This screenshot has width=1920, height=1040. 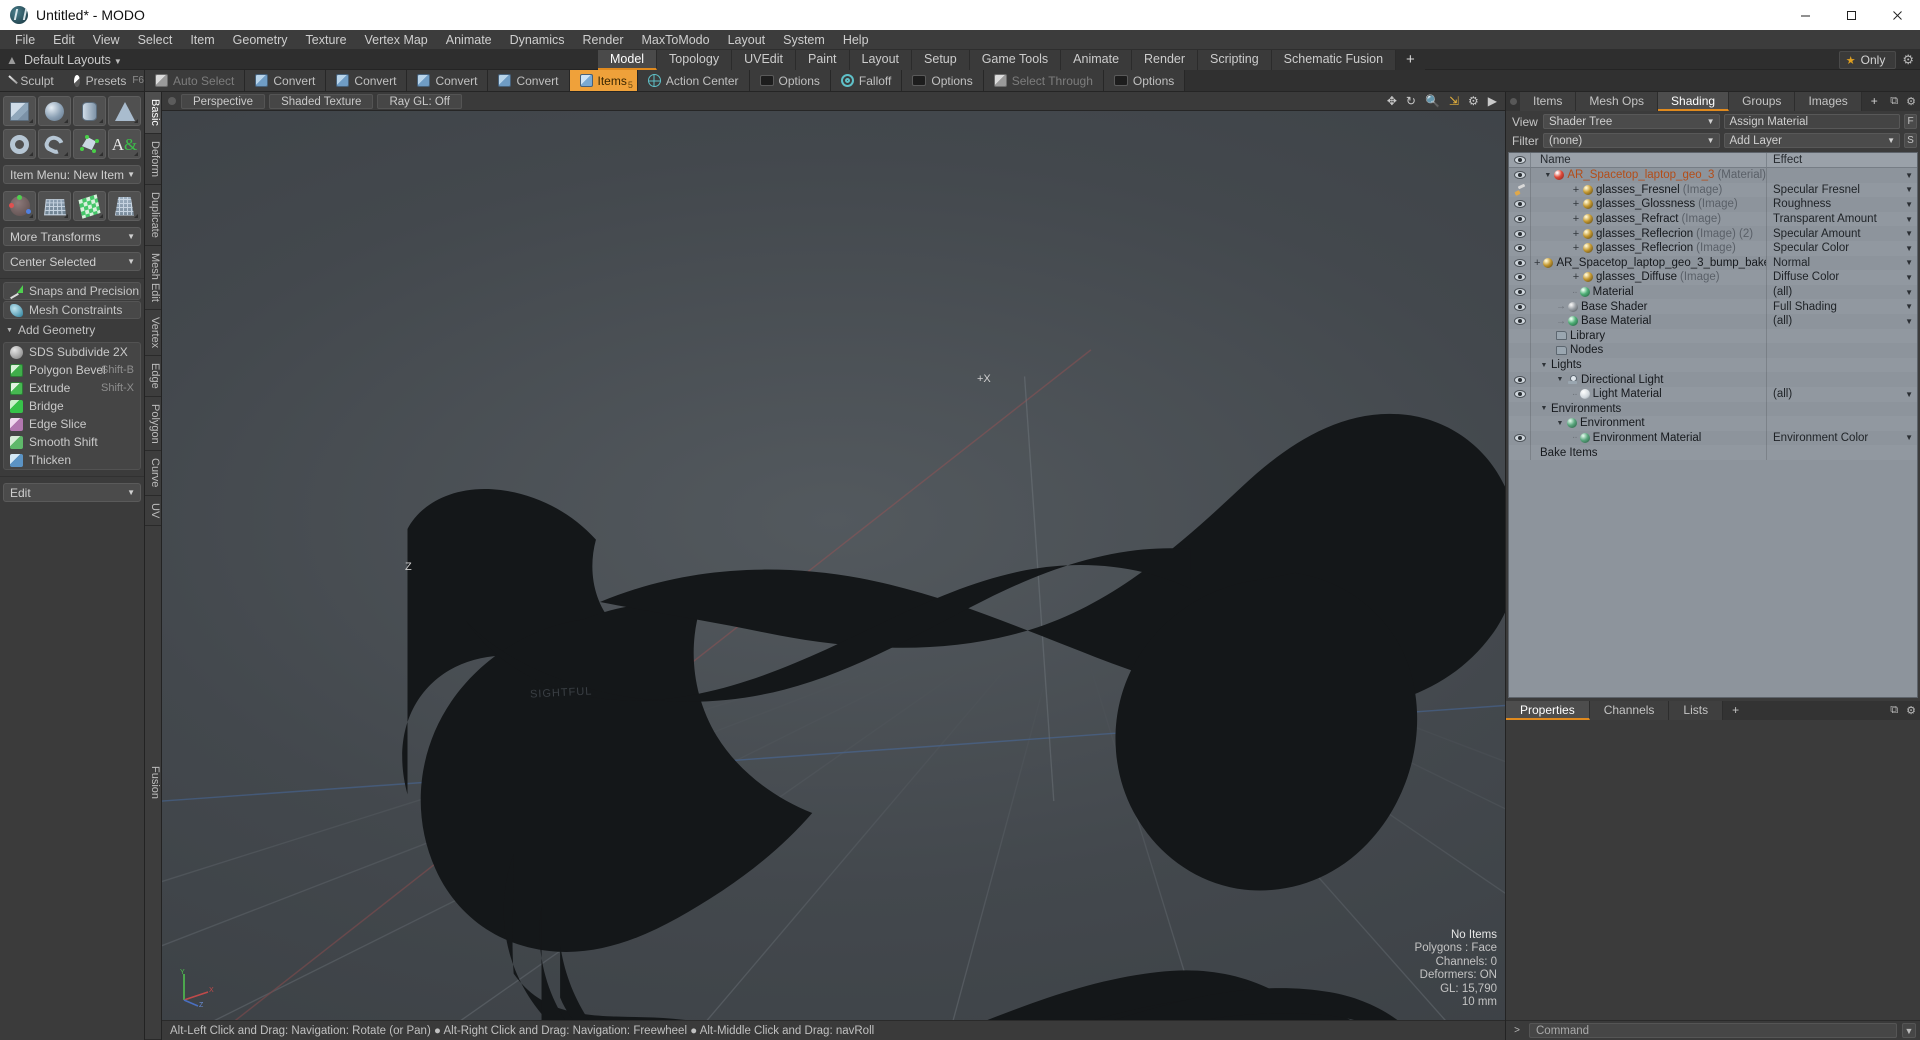 I want to click on tool-convert-3: Convert, so click(x=448, y=80).